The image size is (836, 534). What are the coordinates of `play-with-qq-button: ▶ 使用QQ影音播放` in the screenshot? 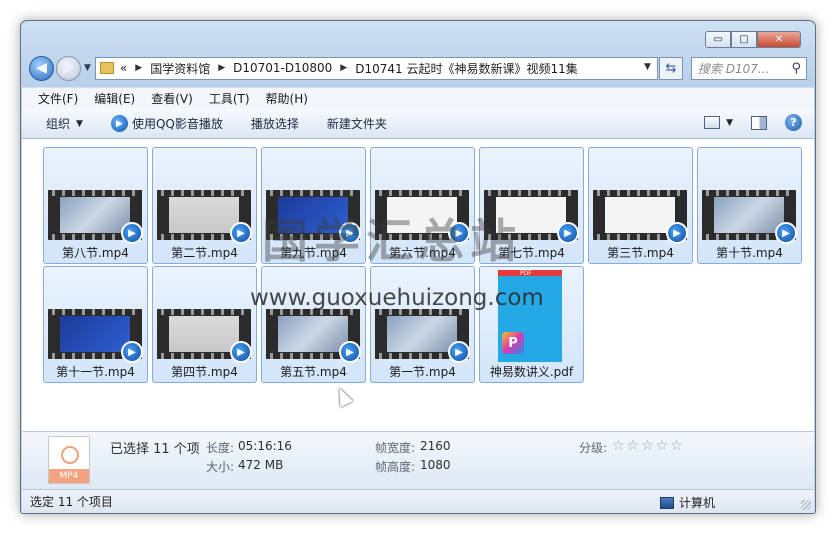 It's located at (166, 123).